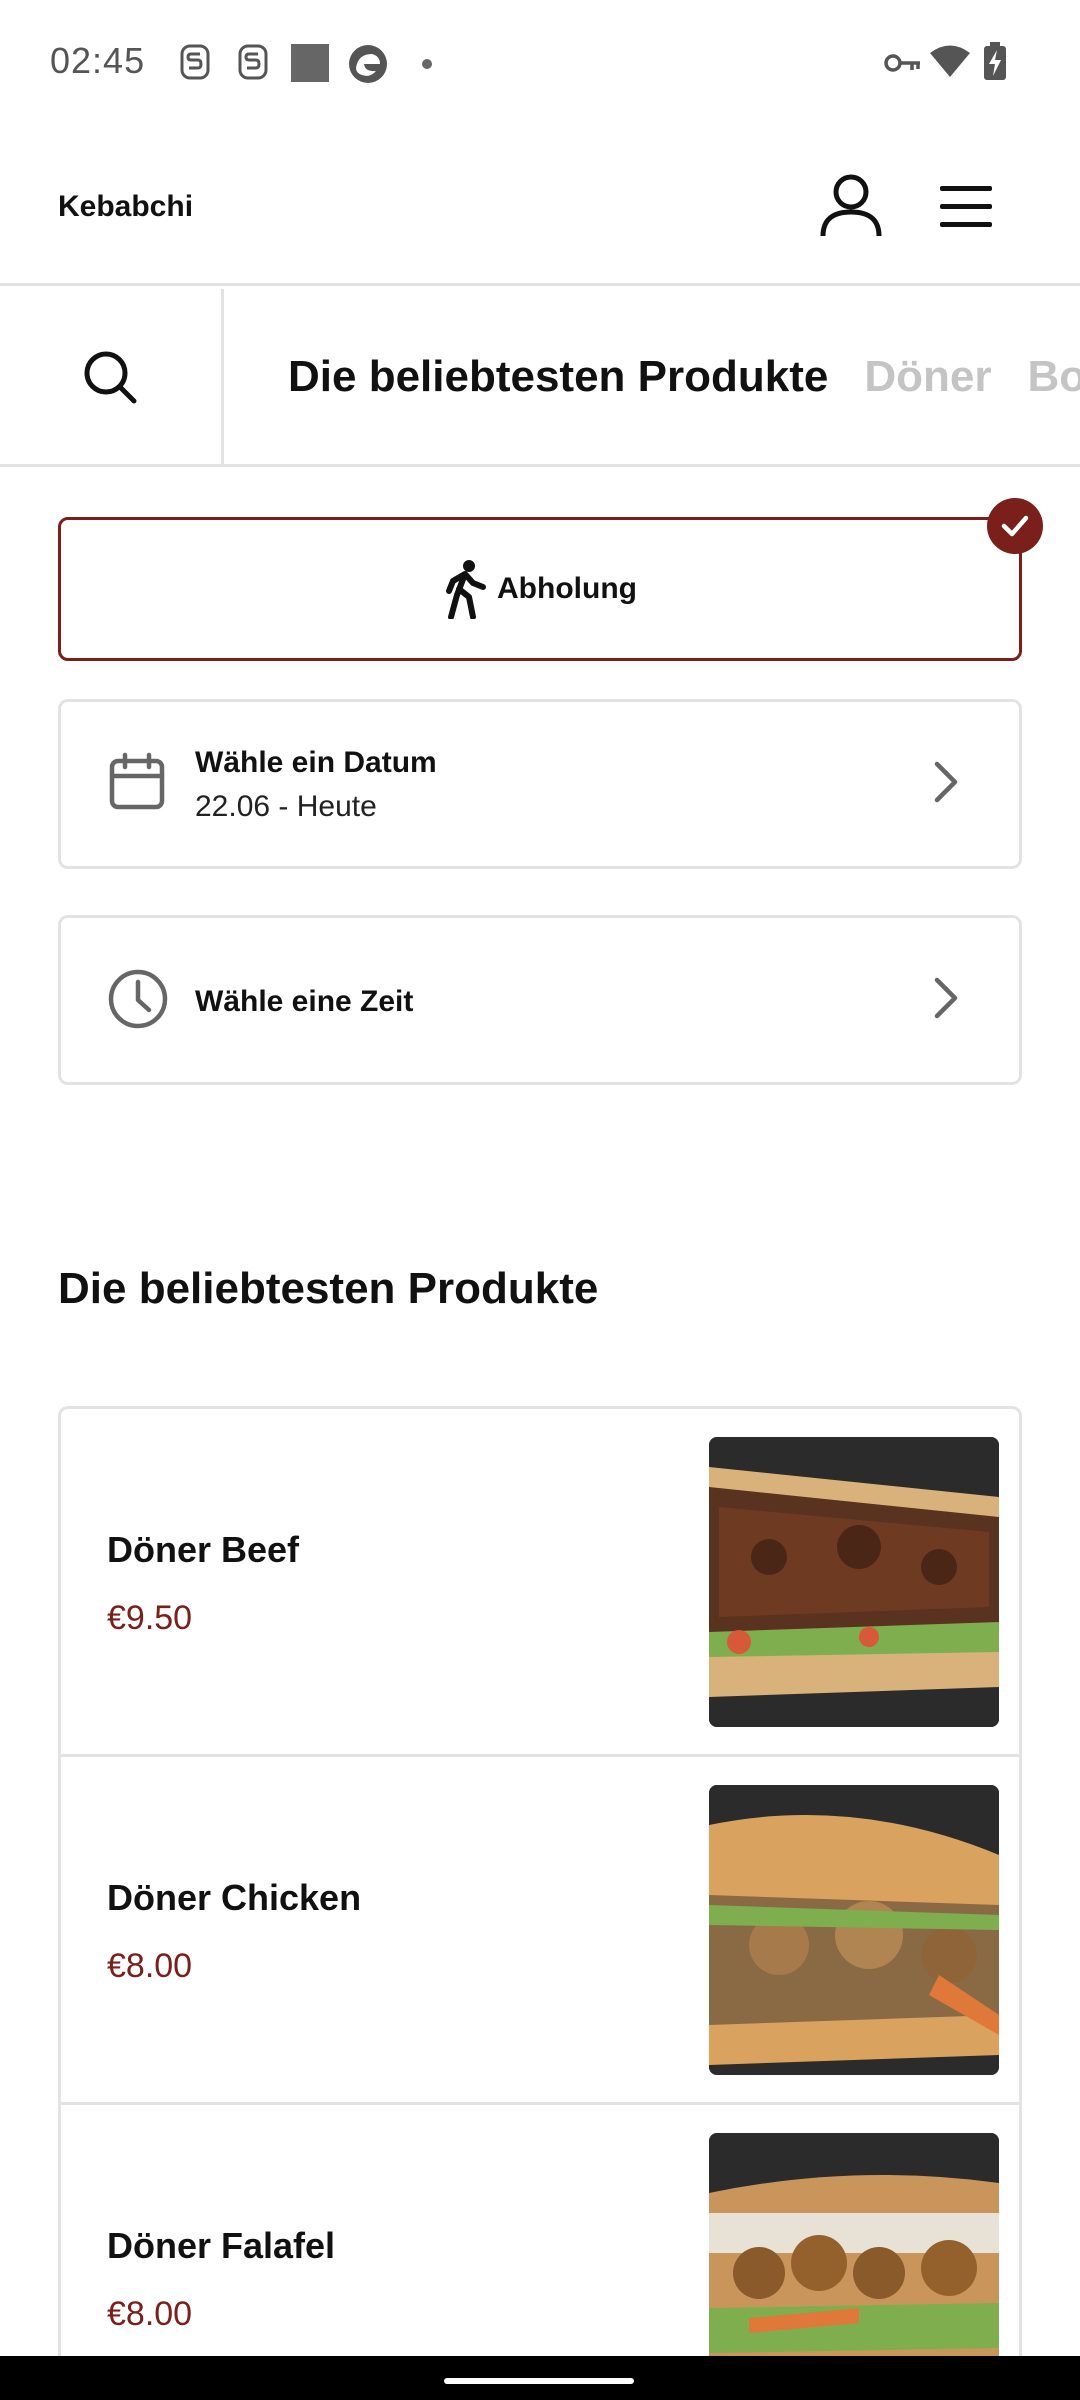  Describe the element at coordinates (203, 1549) in the screenshot. I see `product-name: Döner Beef` at that location.